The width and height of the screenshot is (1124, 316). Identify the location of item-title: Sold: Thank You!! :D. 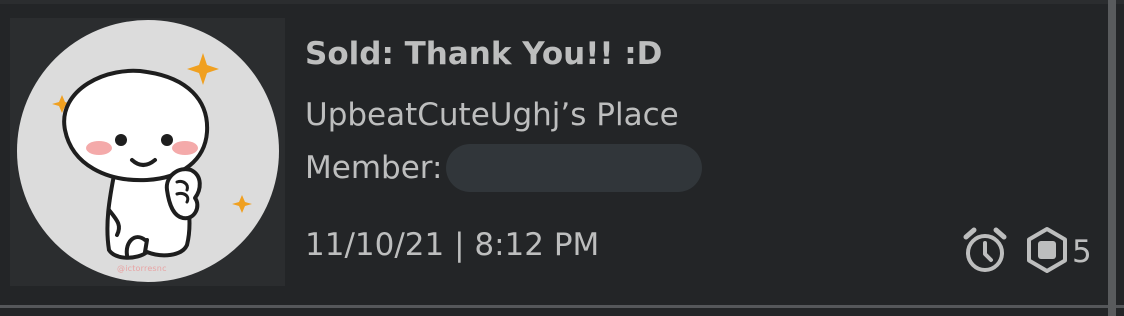
(484, 54).